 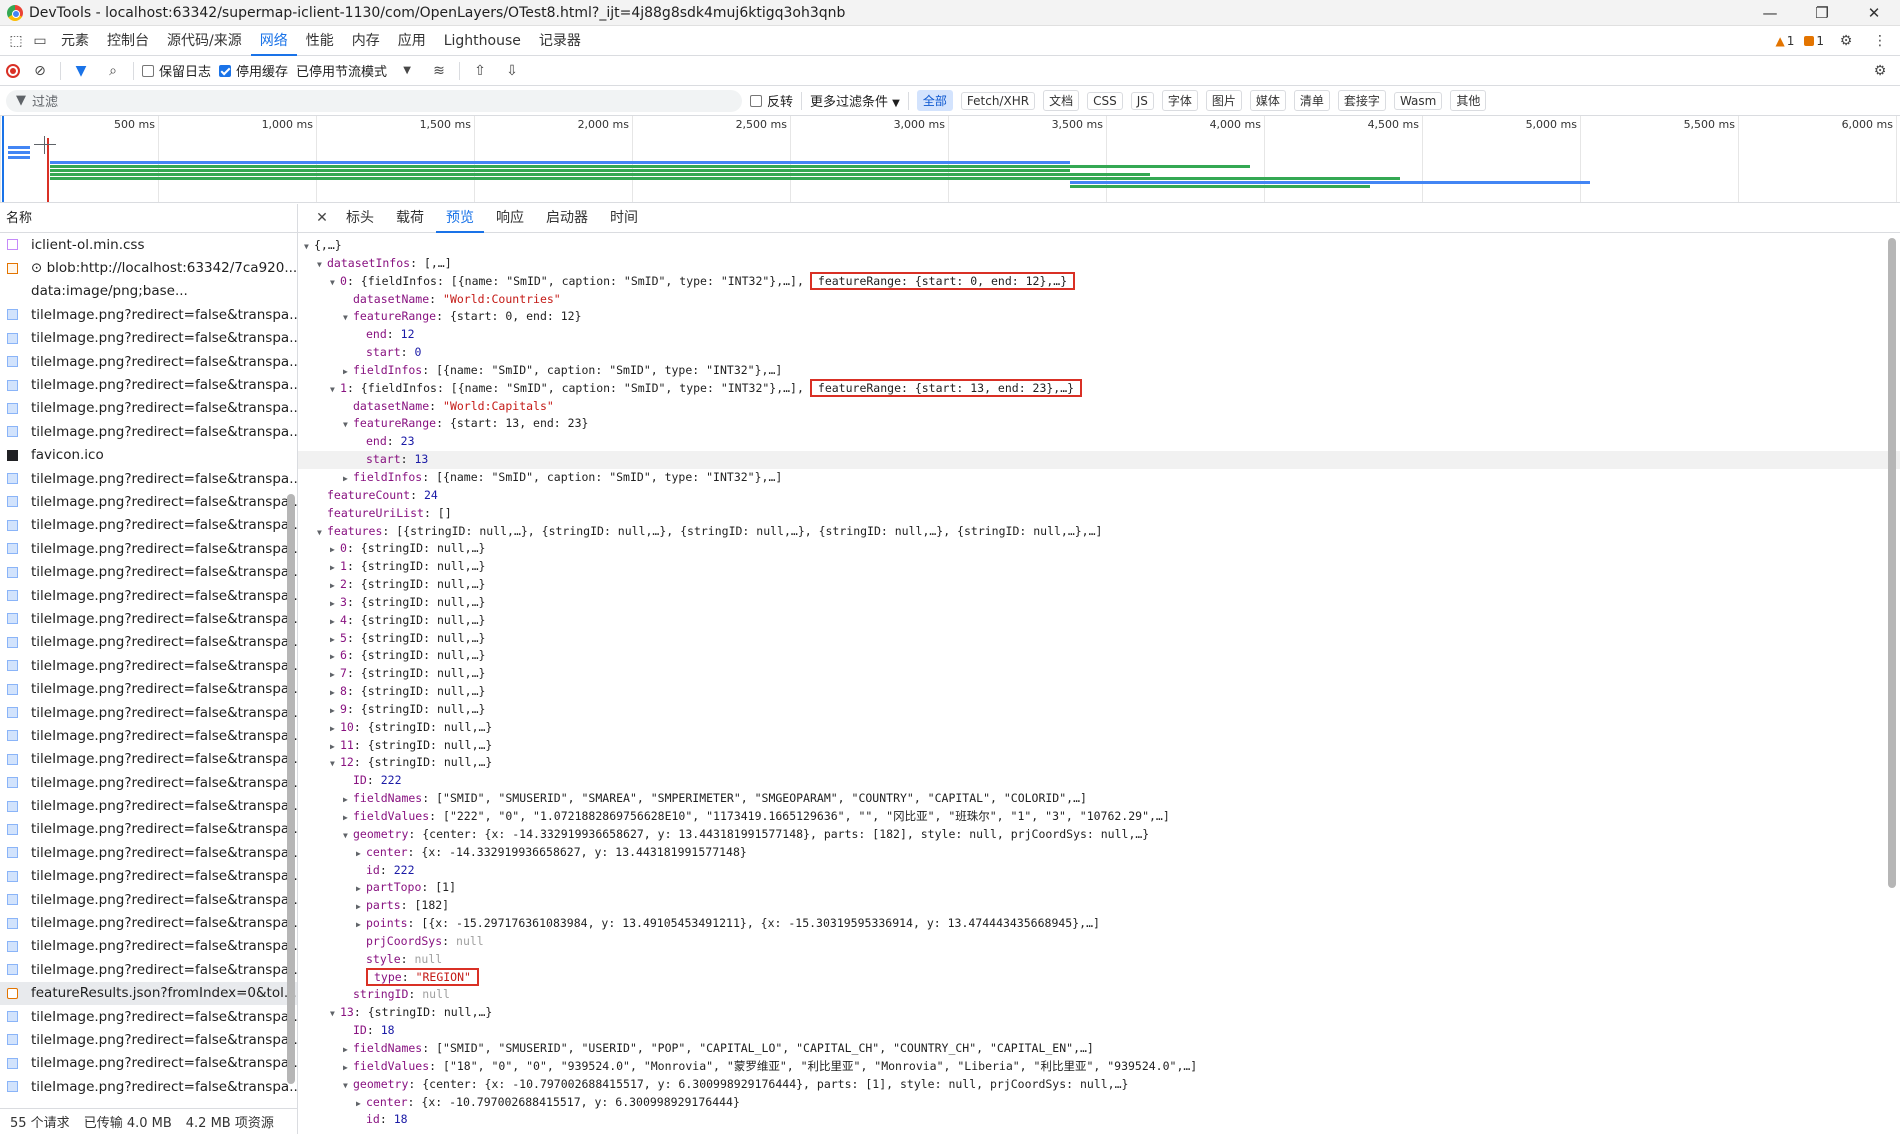 I want to click on preserve-log-checkbox: 保留日志, so click(x=176, y=70).